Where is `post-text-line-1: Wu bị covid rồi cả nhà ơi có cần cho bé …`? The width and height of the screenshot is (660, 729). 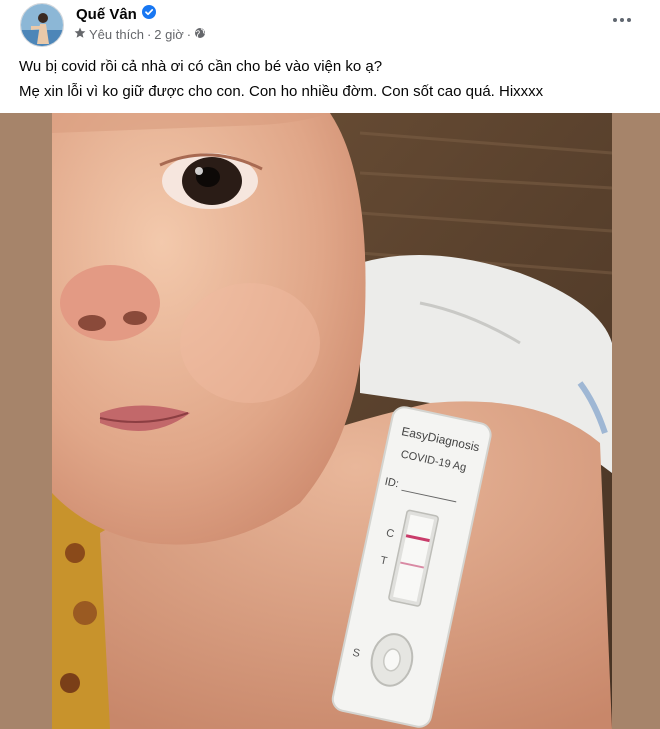 post-text-line-1: Wu bị covid rồi cả nhà ơi có cần cho bé … is located at coordinates (201, 66).